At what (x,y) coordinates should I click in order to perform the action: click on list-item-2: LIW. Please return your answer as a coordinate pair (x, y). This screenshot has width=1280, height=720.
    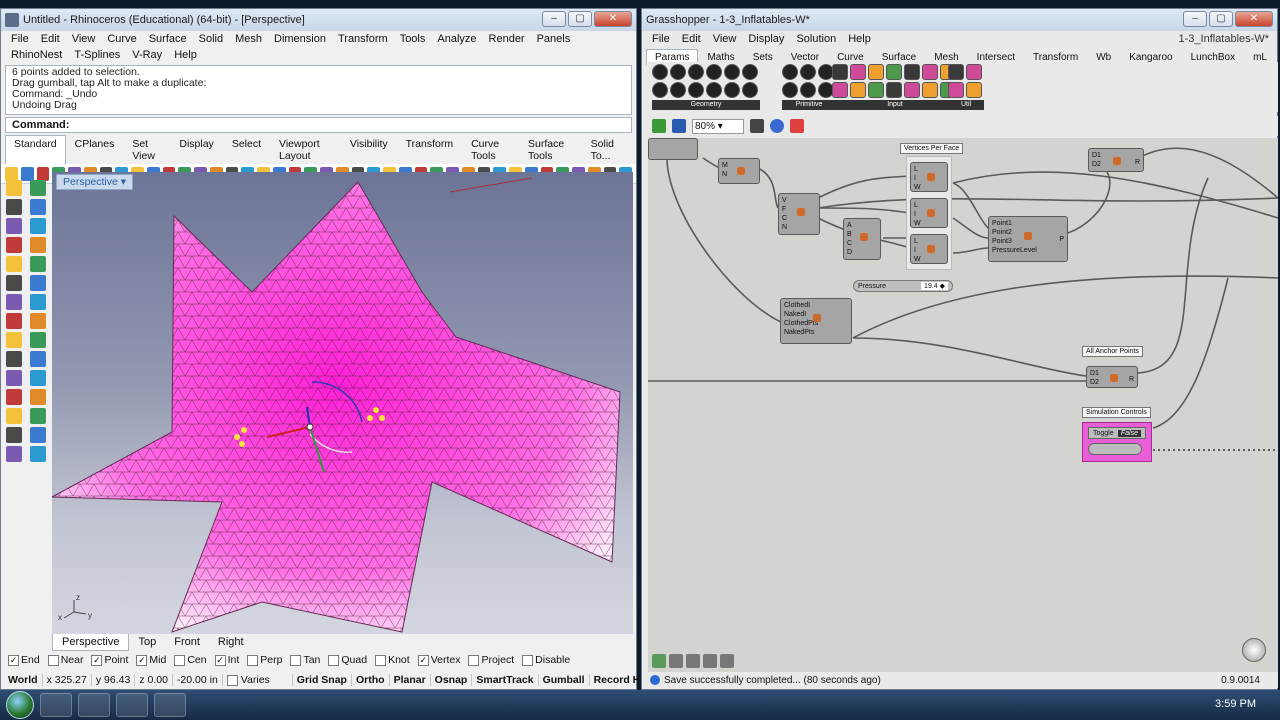
    Looking at the image, I should click on (929, 213).